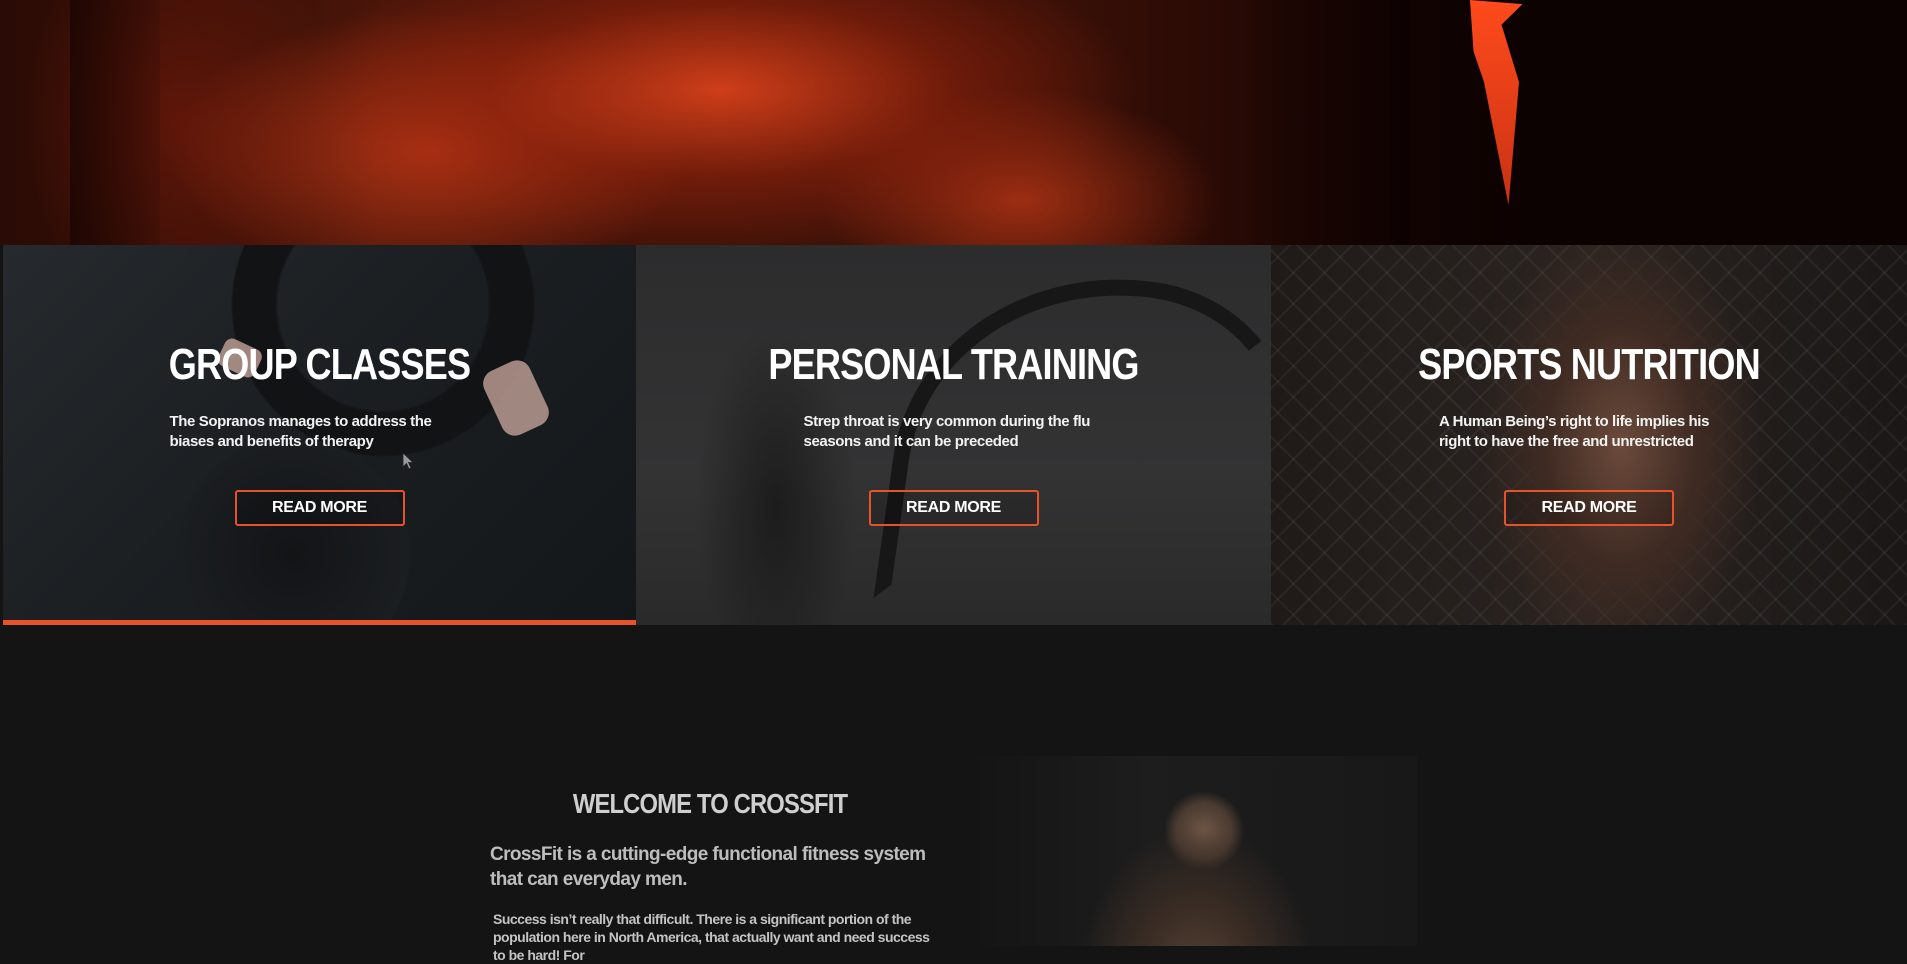 The height and width of the screenshot is (964, 1907). I want to click on service-title: PERSONAL TRAINING, so click(953, 364).